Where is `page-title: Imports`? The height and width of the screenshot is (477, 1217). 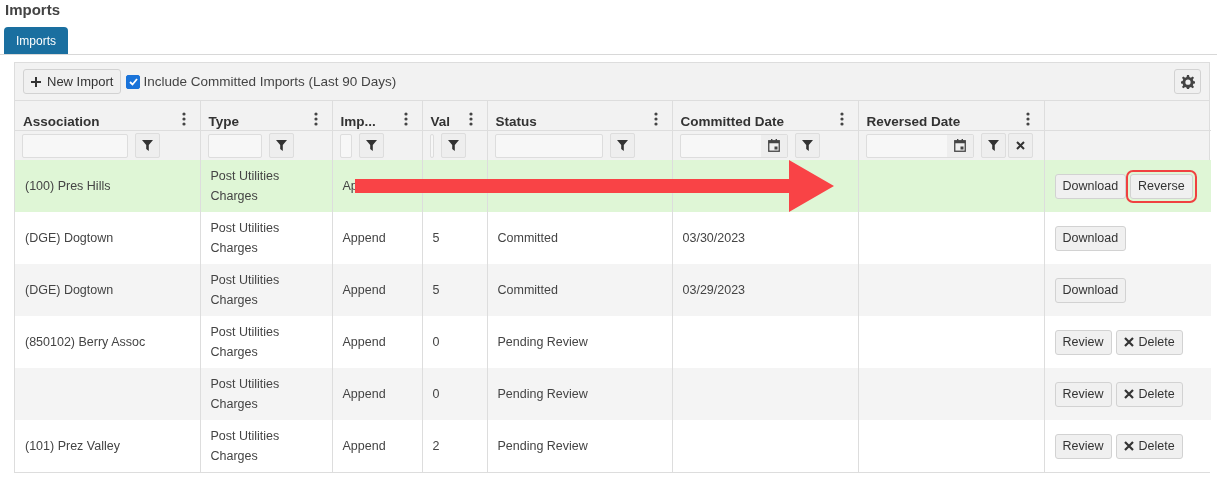
page-title: Imports is located at coordinates (32, 10).